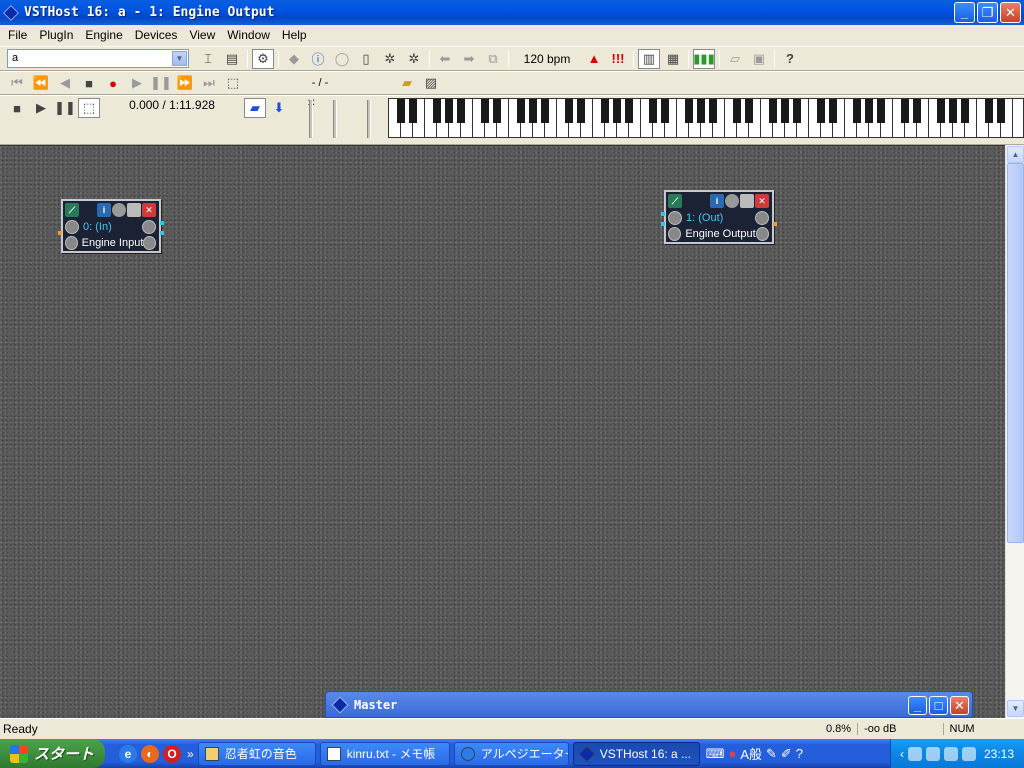 The width and height of the screenshot is (1024, 768). I want to click on arrow-right-icon: ➡, so click(469, 59).